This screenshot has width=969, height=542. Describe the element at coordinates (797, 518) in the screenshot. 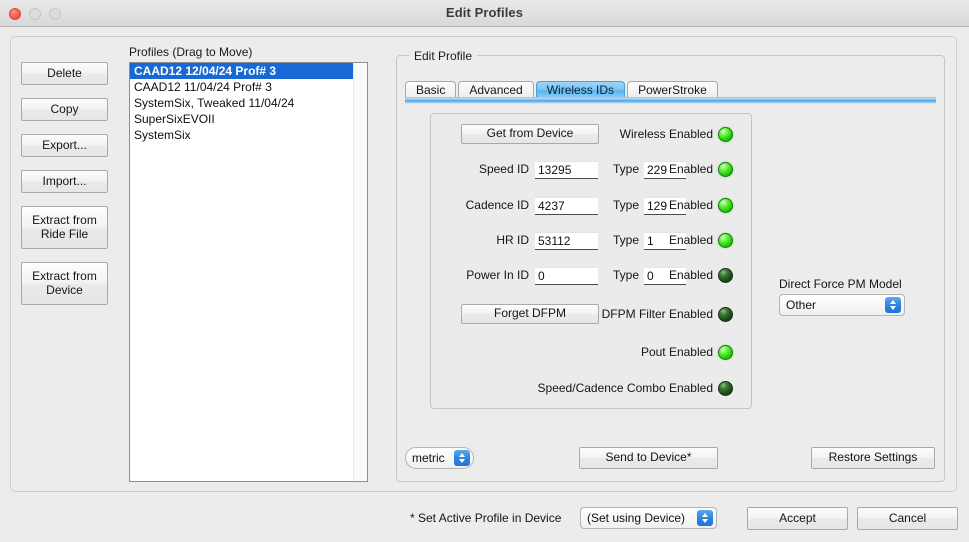

I see `accept-button: Accept` at that location.